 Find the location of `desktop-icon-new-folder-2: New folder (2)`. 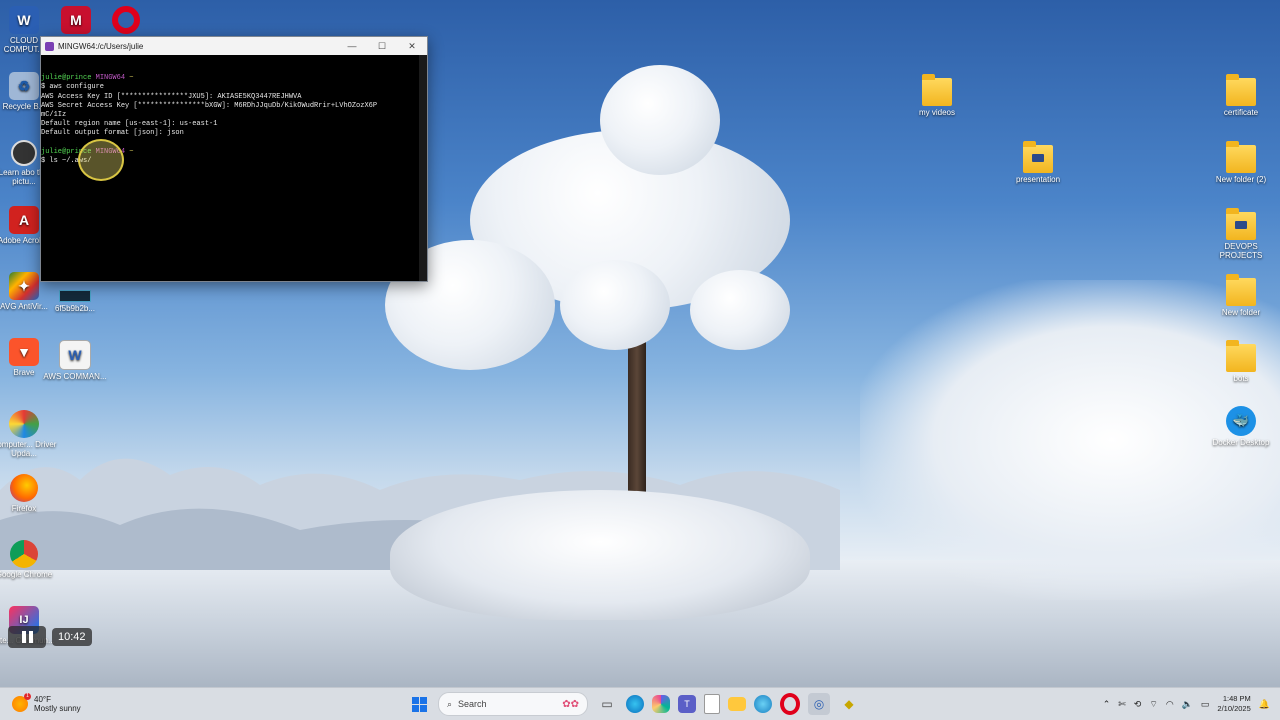

desktop-icon-new-folder-2: New folder (2) is located at coordinates (1241, 162).